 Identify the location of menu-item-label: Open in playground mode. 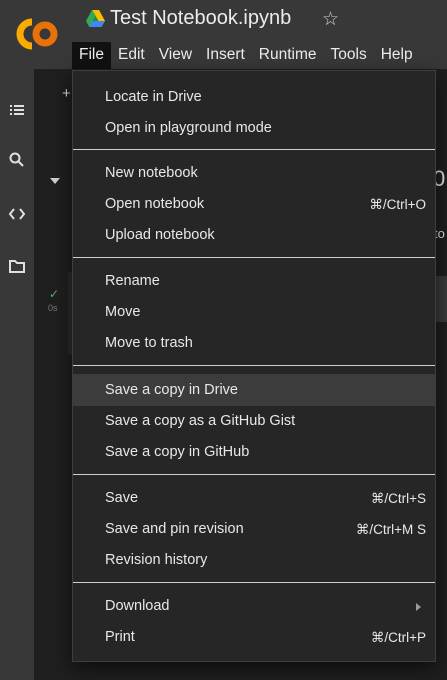
(188, 128).